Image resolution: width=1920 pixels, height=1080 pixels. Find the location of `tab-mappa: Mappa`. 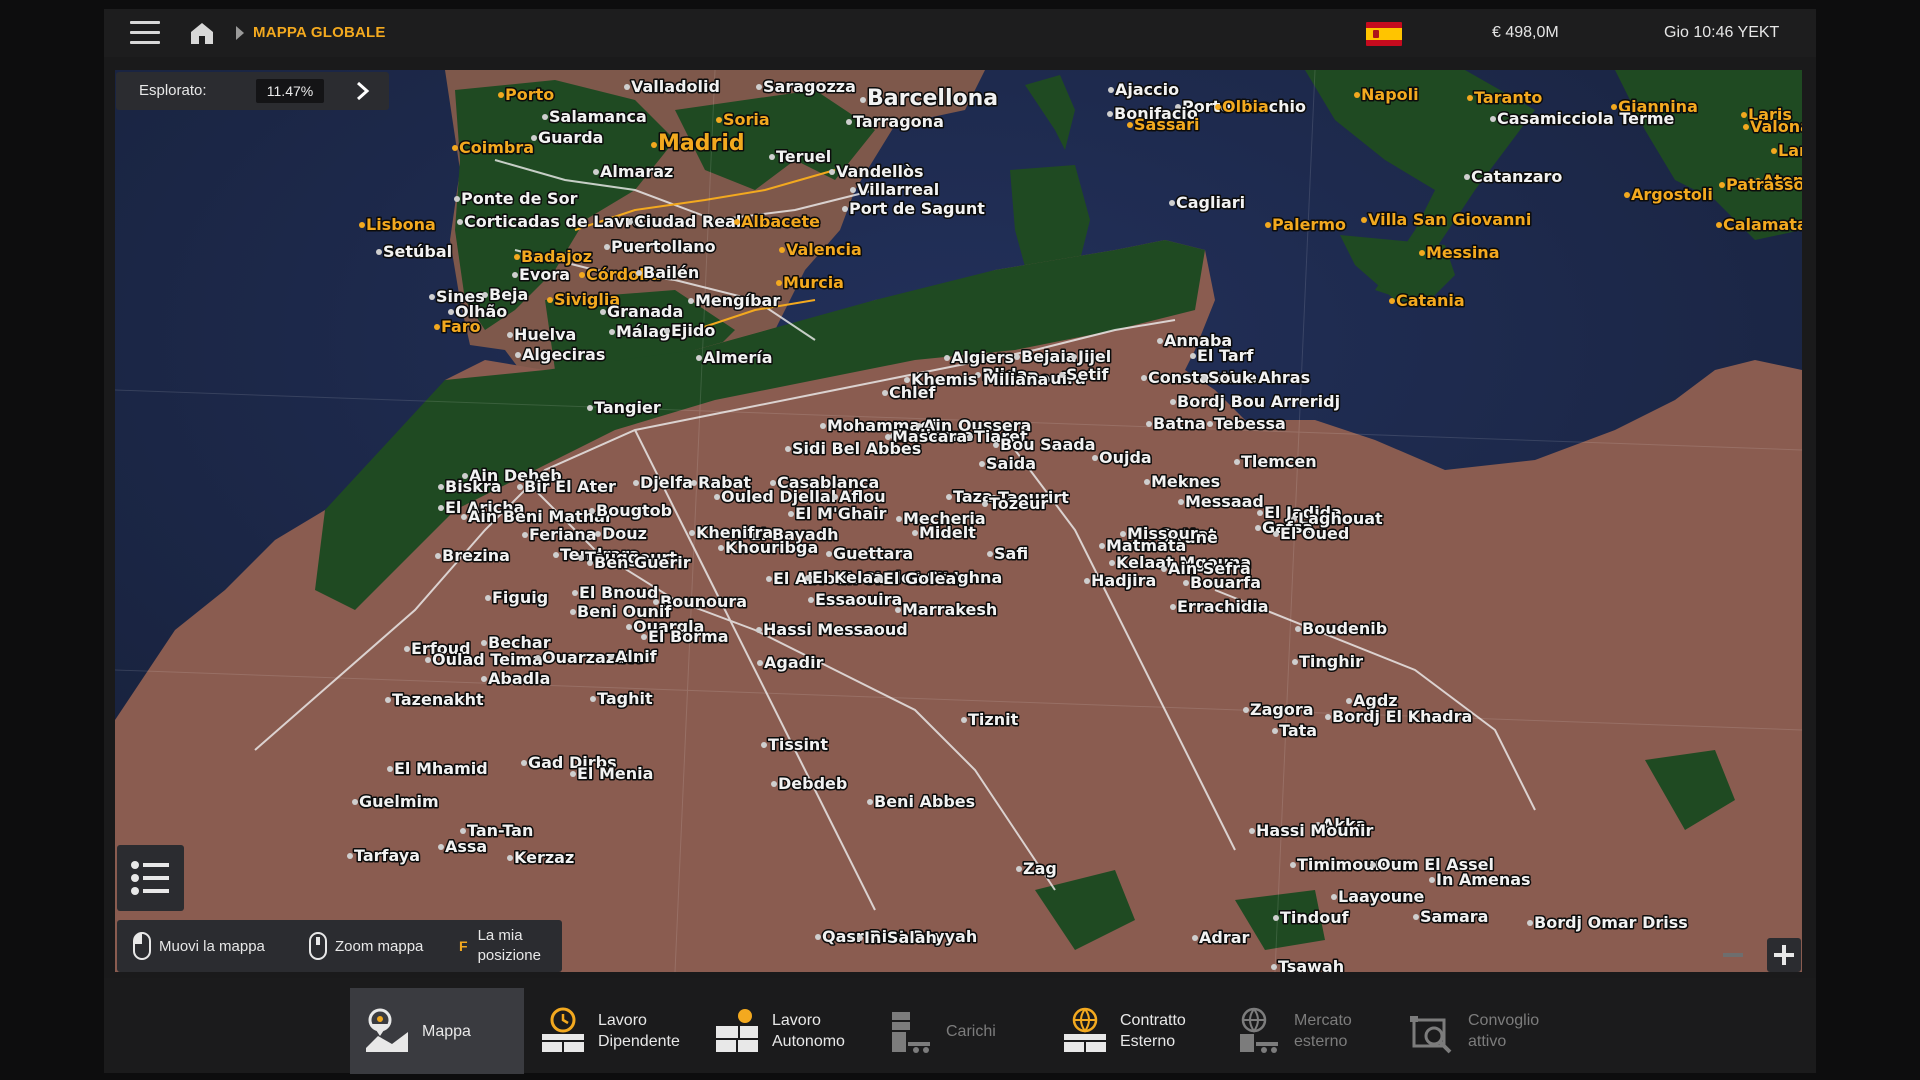

tab-mappa: Mappa is located at coordinates (437, 1031).